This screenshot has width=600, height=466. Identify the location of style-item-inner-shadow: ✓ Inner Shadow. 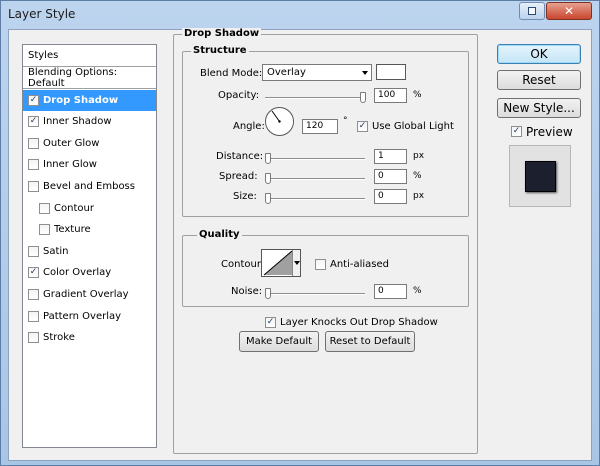
(89, 121).